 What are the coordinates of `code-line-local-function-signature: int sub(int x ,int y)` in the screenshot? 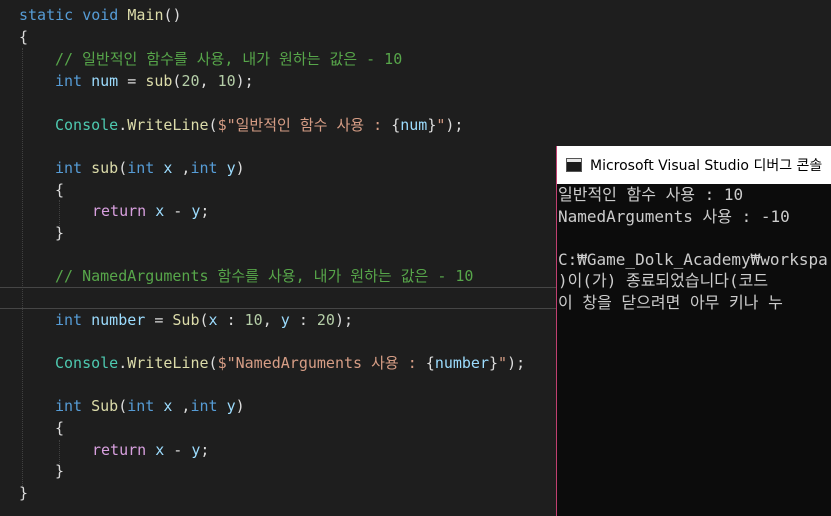 It's located at (150, 168).